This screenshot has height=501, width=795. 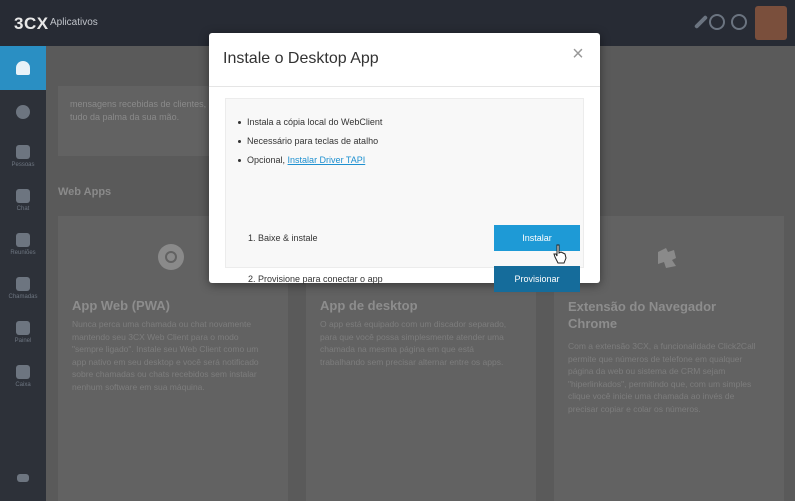 What do you see at coordinates (327, 160) in the screenshot?
I see `install-tapi-link: Instalar Driver TAPI` at bounding box center [327, 160].